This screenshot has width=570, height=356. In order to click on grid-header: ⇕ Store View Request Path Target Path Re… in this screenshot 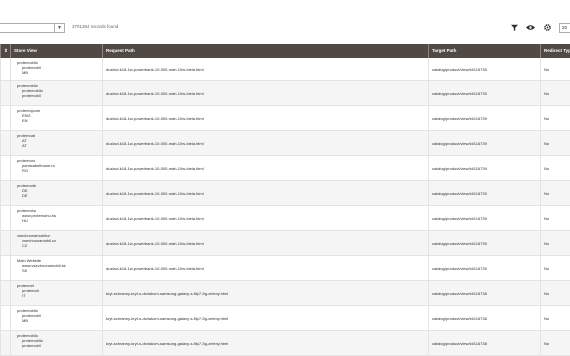, I will do `click(285, 51)`.